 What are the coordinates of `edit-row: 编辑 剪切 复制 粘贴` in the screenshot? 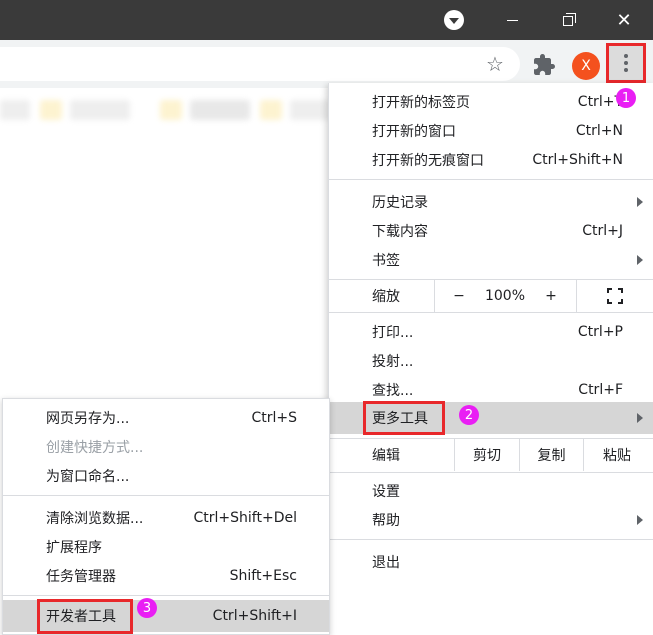 It's located at (491, 455).